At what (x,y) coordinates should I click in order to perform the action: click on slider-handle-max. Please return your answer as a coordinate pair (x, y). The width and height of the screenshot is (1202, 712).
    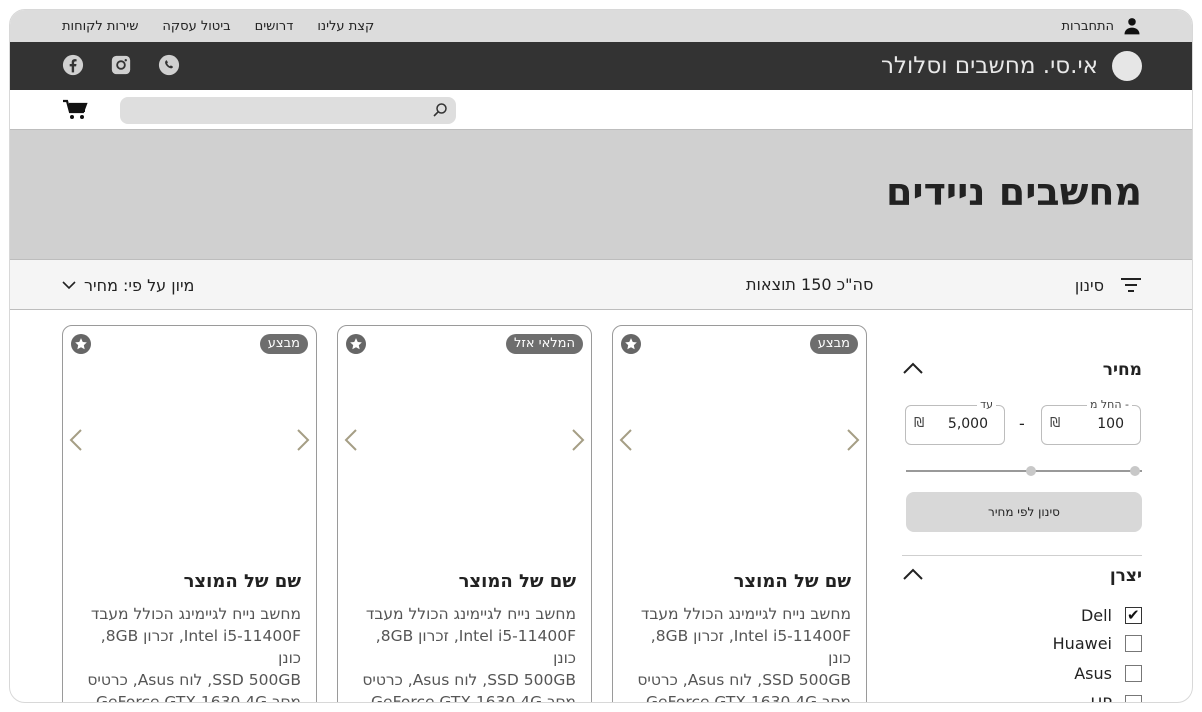
    Looking at the image, I should click on (1134, 471).